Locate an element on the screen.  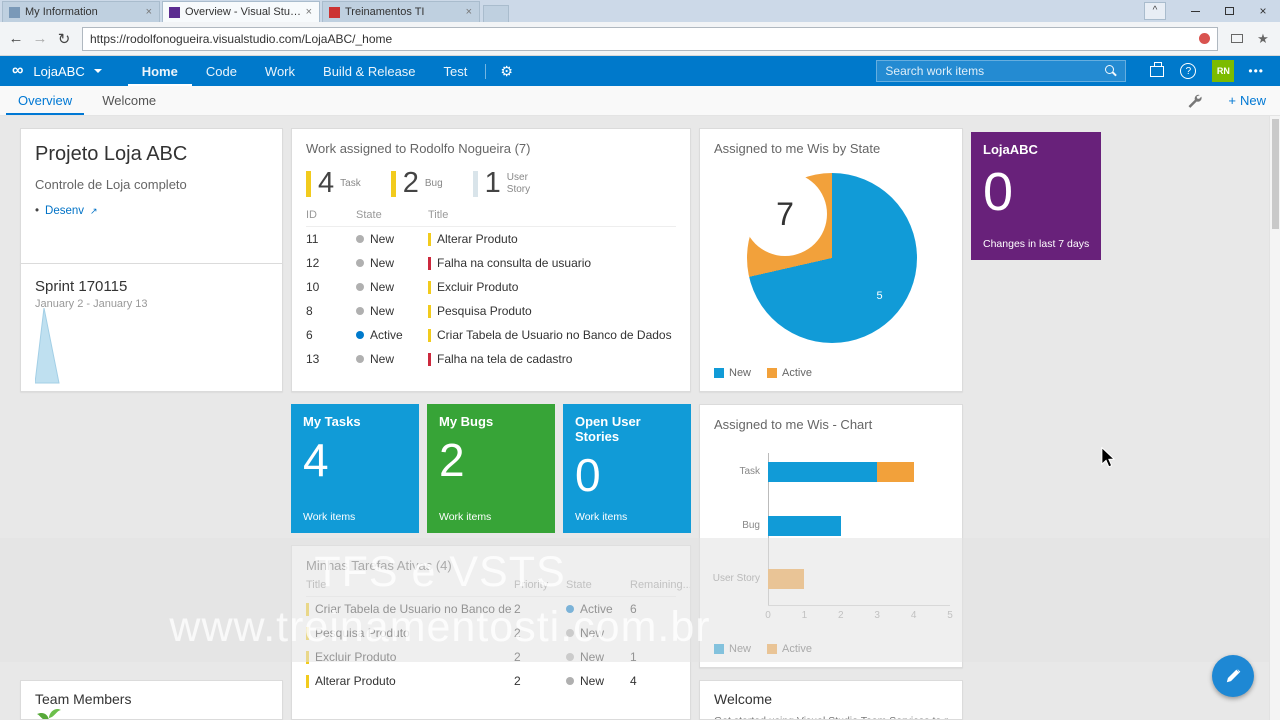
minimize-button is located at coordinates (1195, 11).